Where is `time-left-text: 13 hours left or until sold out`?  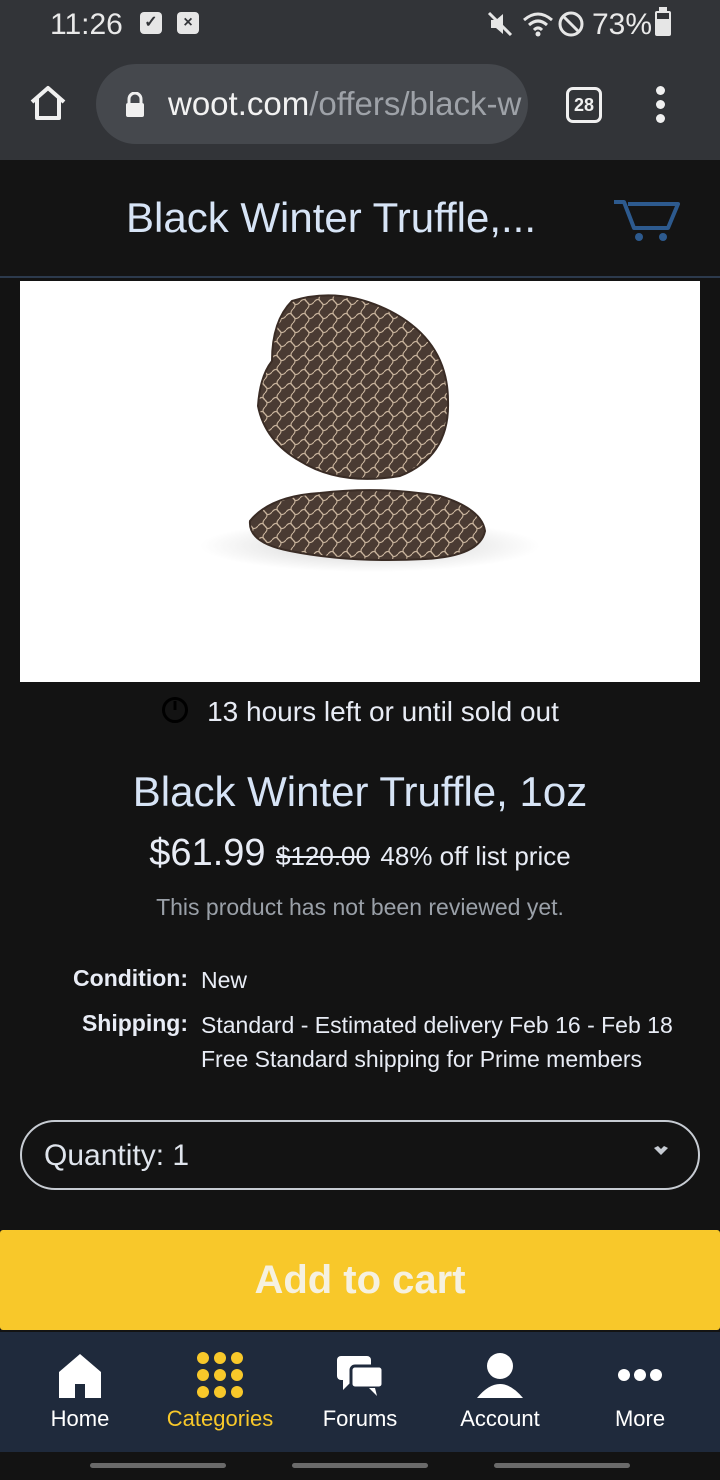
time-left-text: 13 hours left or until sold out is located at coordinates (383, 711).